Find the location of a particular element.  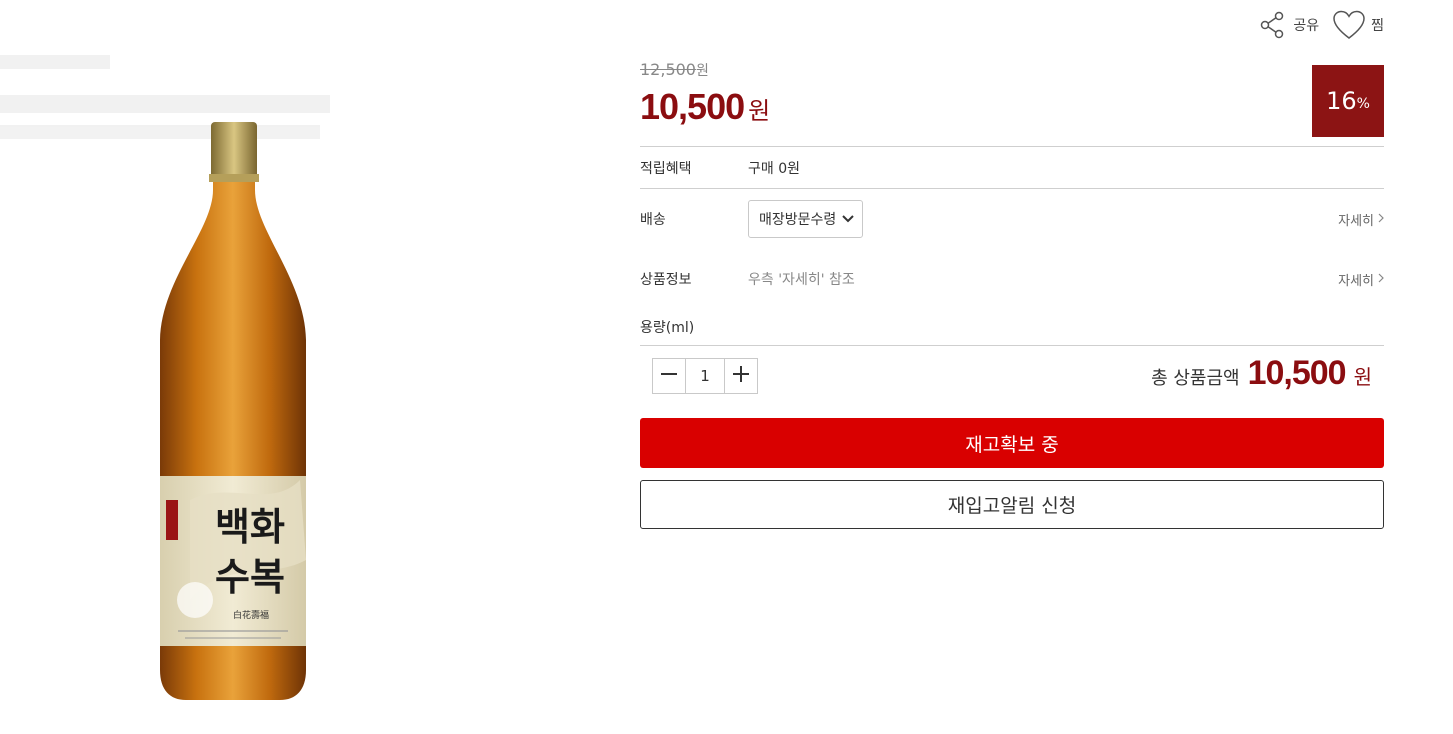

total-price-label: 총 상품금액 is located at coordinates (1195, 378).